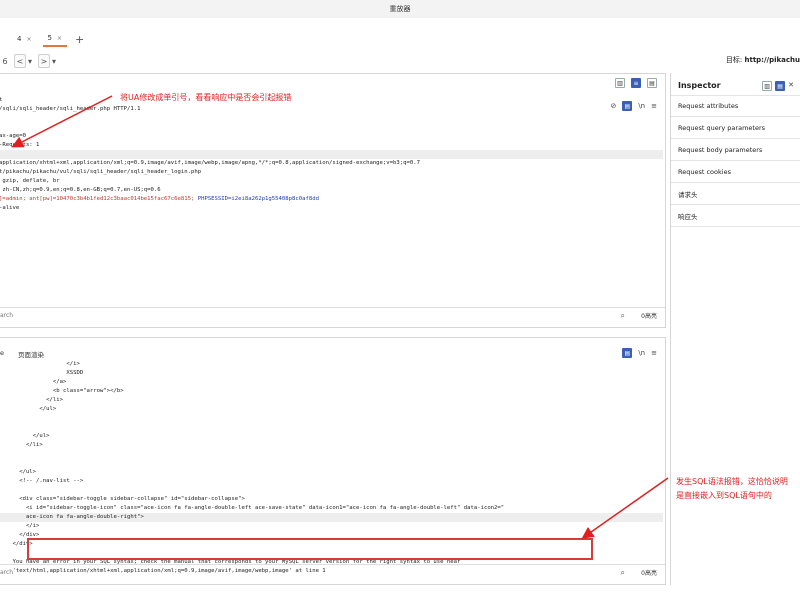  What do you see at coordinates (400, 61) in the screenshot?
I see `nav-row: 6 < ▾ > ▾ 目标: http://pikachu` at bounding box center [400, 61].